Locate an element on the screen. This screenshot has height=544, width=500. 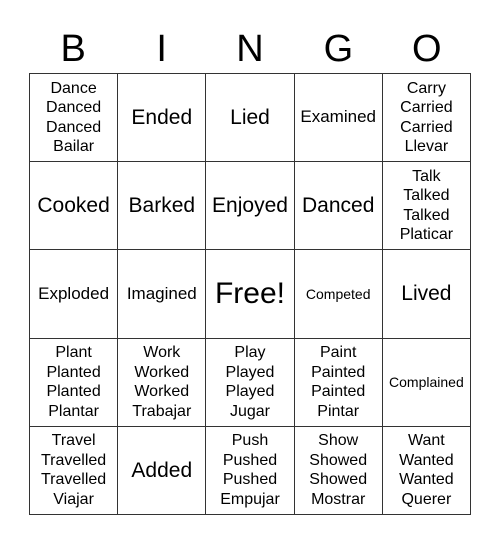
bingo-cell-r5-c1: Travel Travelled Travelled Viajar is located at coordinates (74, 470).